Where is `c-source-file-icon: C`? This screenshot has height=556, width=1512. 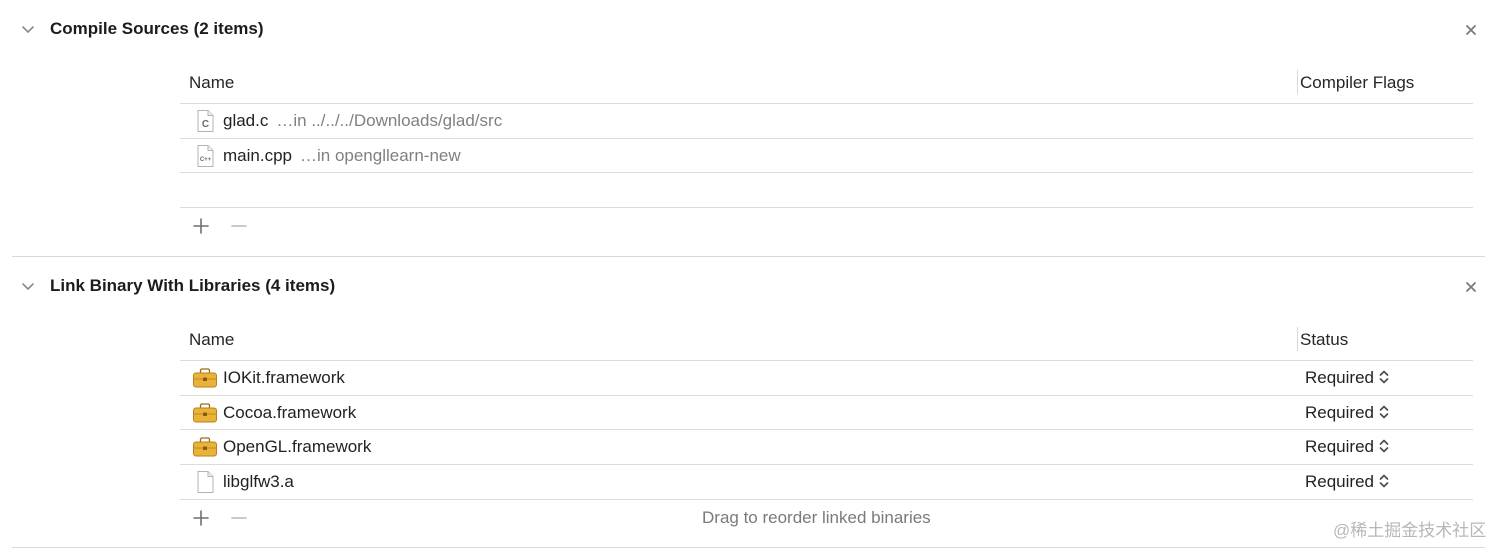
c-source-file-icon: C is located at coordinates (205, 121).